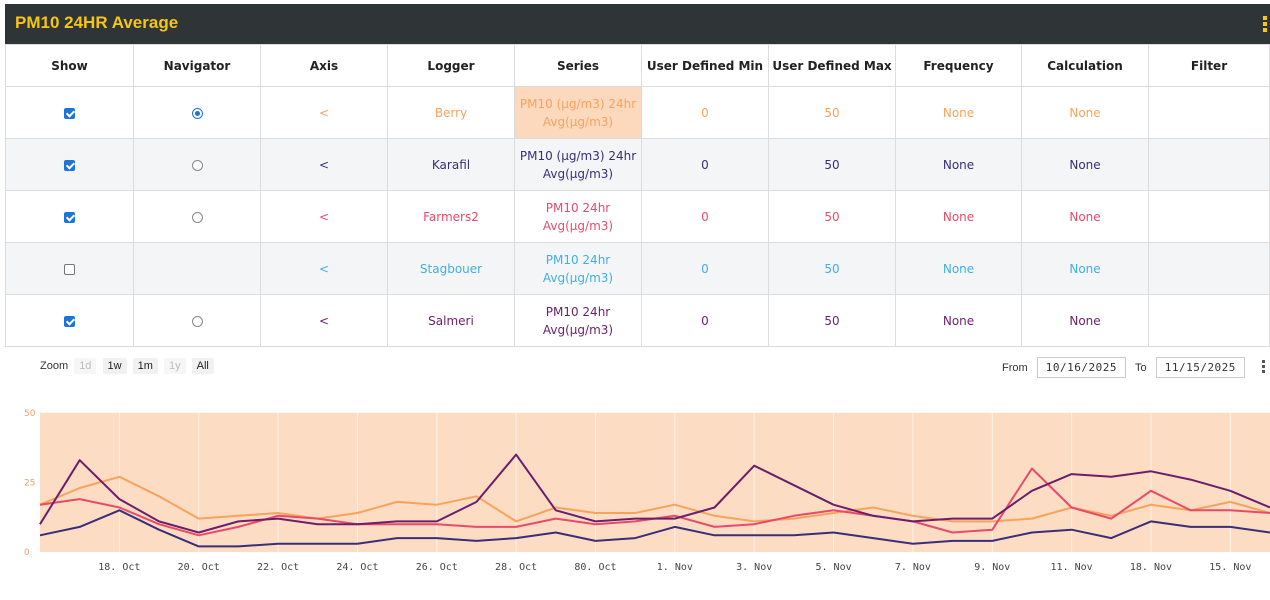 The height and width of the screenshot is (600, 1270). I want to click on column-header-calculation: Calculation, so click(1085, 65).